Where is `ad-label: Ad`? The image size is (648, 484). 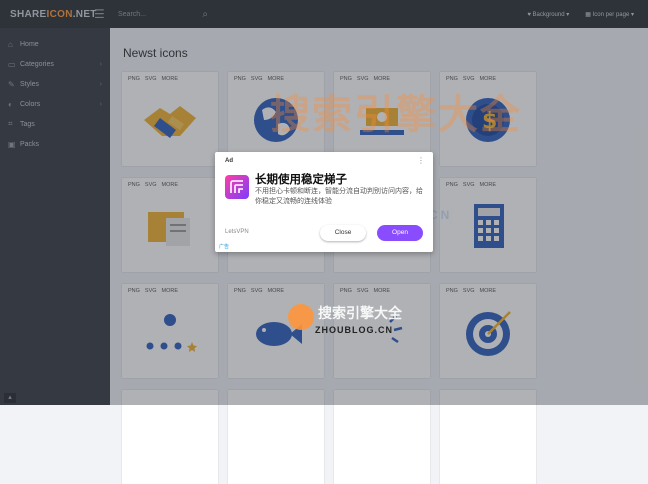 ad-label: Ad is located at coordinates (229, 161).